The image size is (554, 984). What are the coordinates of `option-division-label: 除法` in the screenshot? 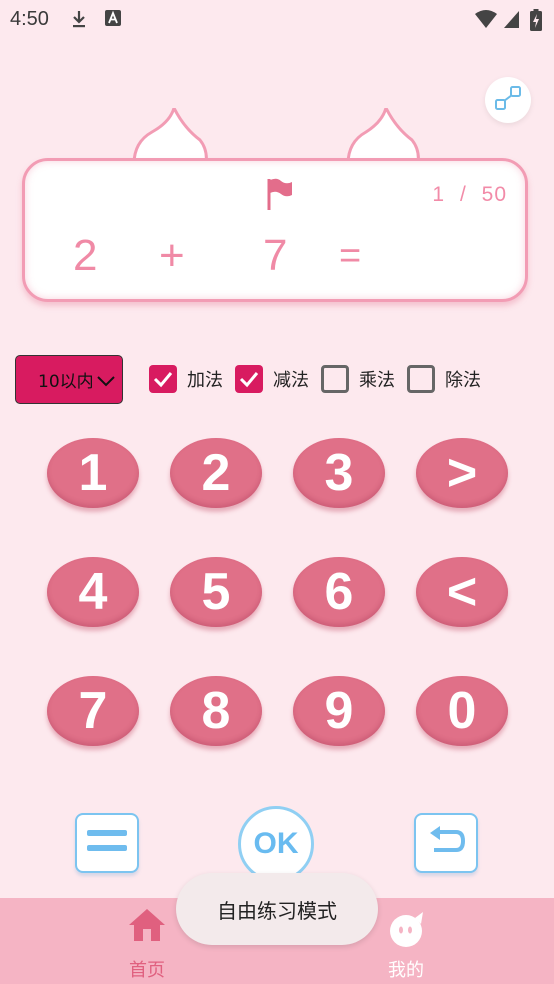 It's located at (463, 380).